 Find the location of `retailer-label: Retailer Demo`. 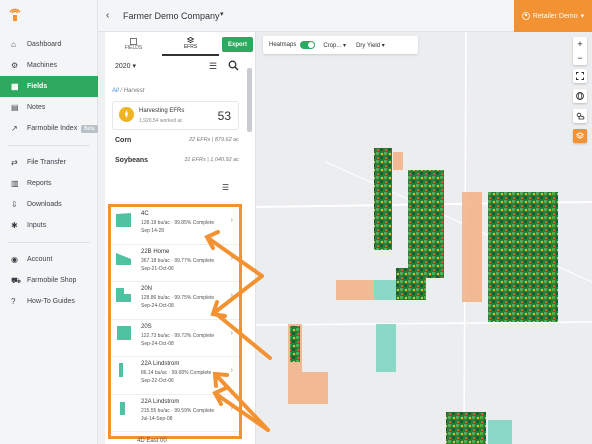

retailer-label: Retailer Demo is located at coordinates (555, 16).